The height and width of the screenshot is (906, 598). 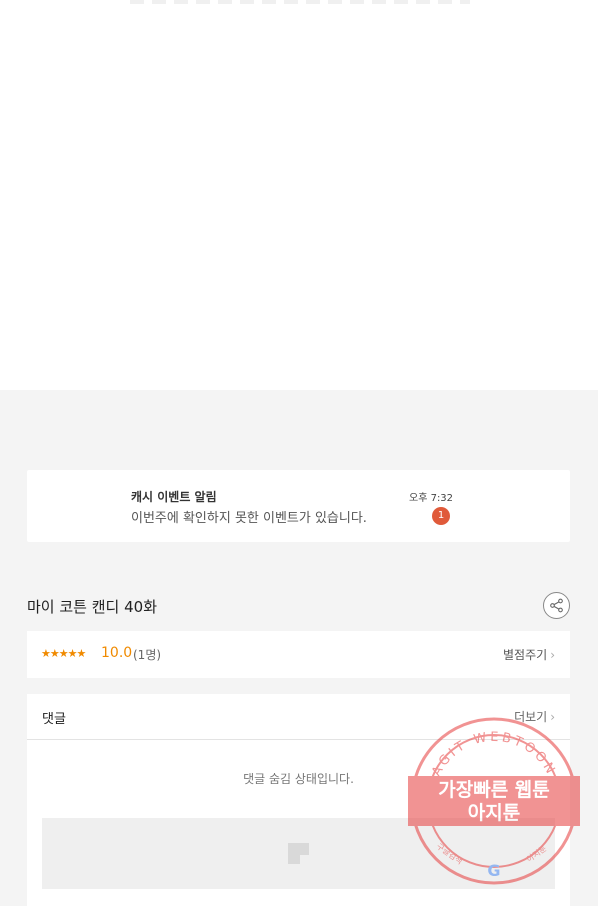 I want to click on share-icon, so click(x=556, y=605).